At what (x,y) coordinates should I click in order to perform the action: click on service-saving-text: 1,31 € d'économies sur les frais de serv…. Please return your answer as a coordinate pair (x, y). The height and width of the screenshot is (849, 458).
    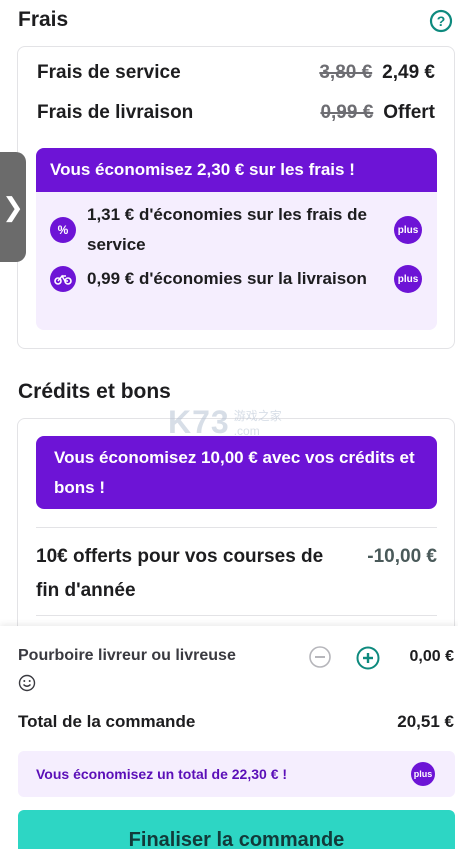
    Looking at the image, I should click on (227, 229).